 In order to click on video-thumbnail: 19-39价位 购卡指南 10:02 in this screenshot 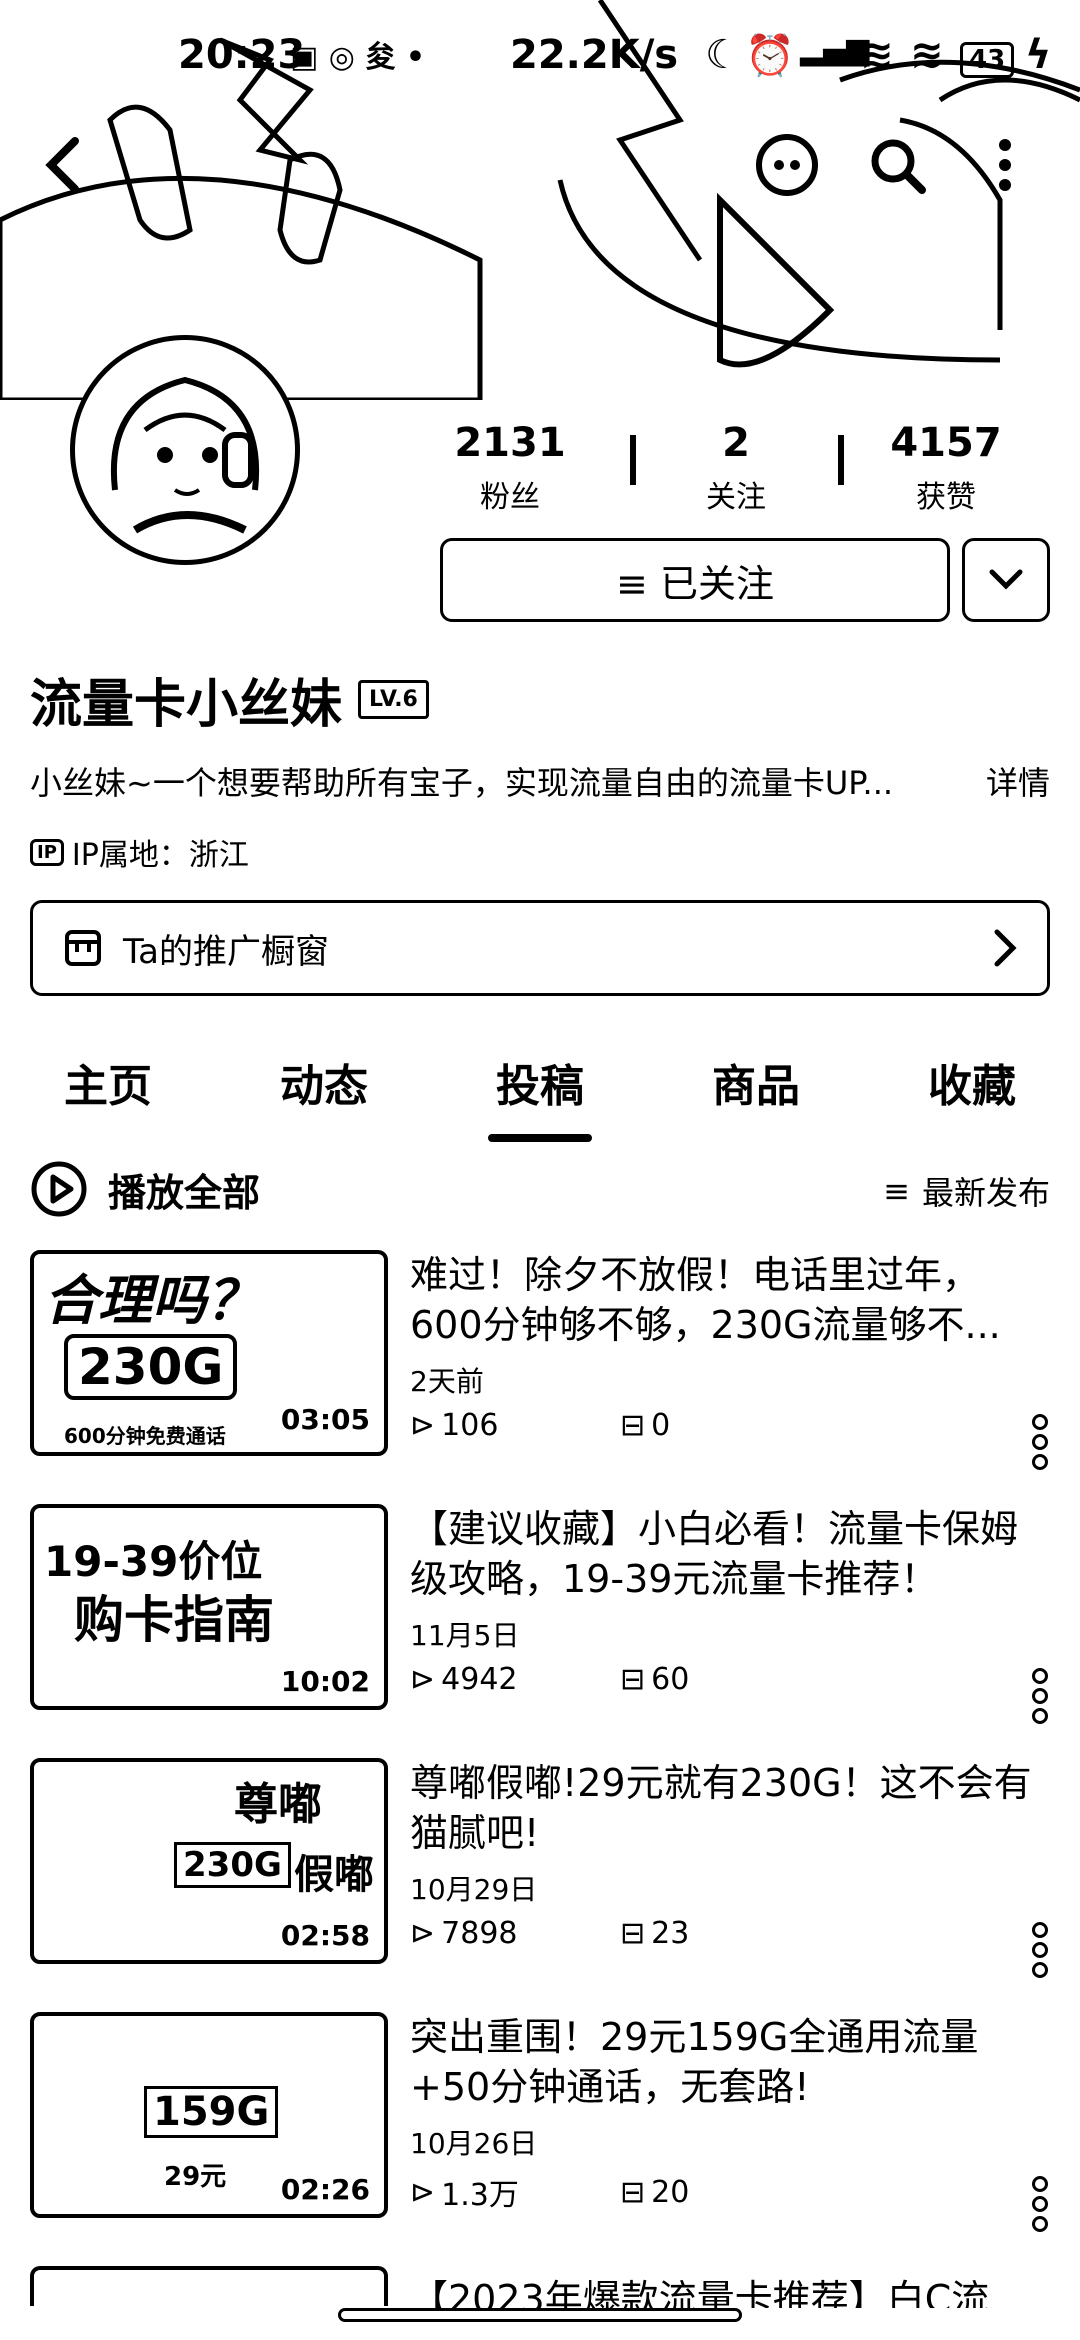, I will do `click(209, 1607)`.